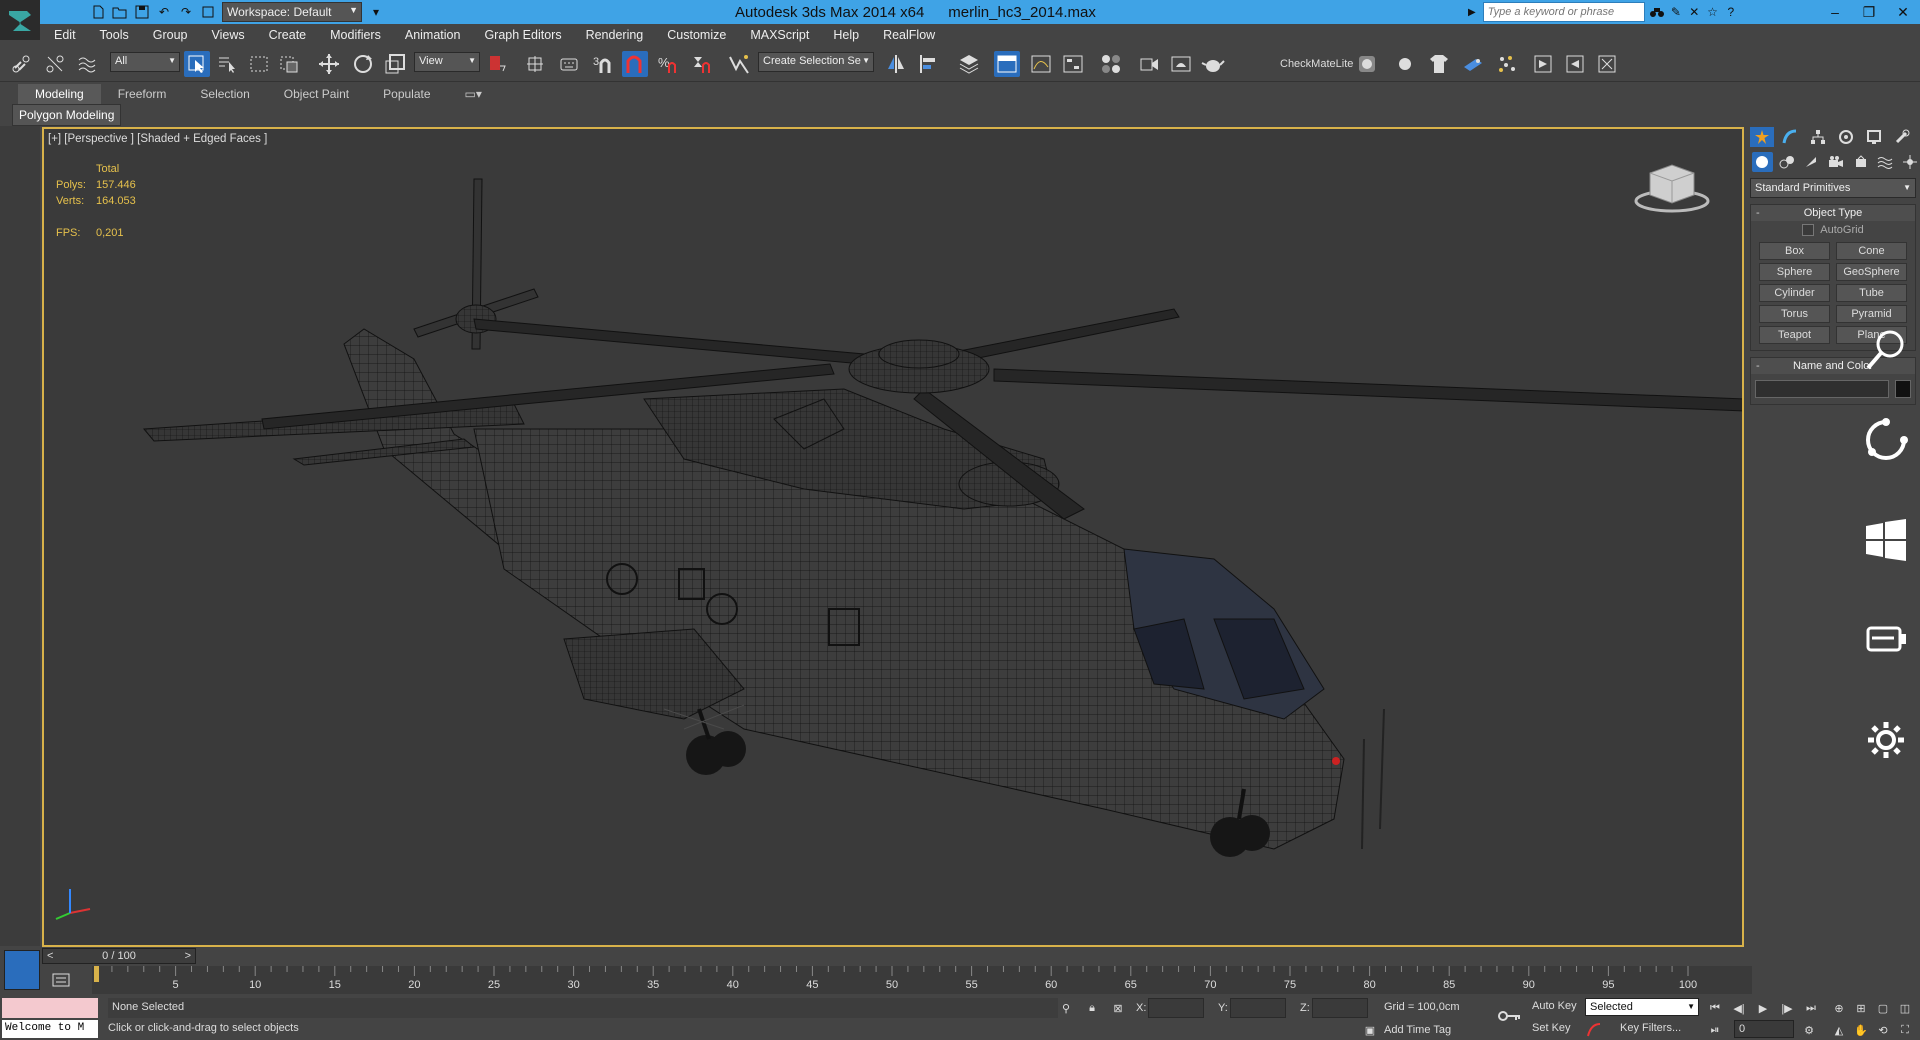 This screenshot has height=1040, width=1920. I want to click on select-object-icon, so click(197, 64).